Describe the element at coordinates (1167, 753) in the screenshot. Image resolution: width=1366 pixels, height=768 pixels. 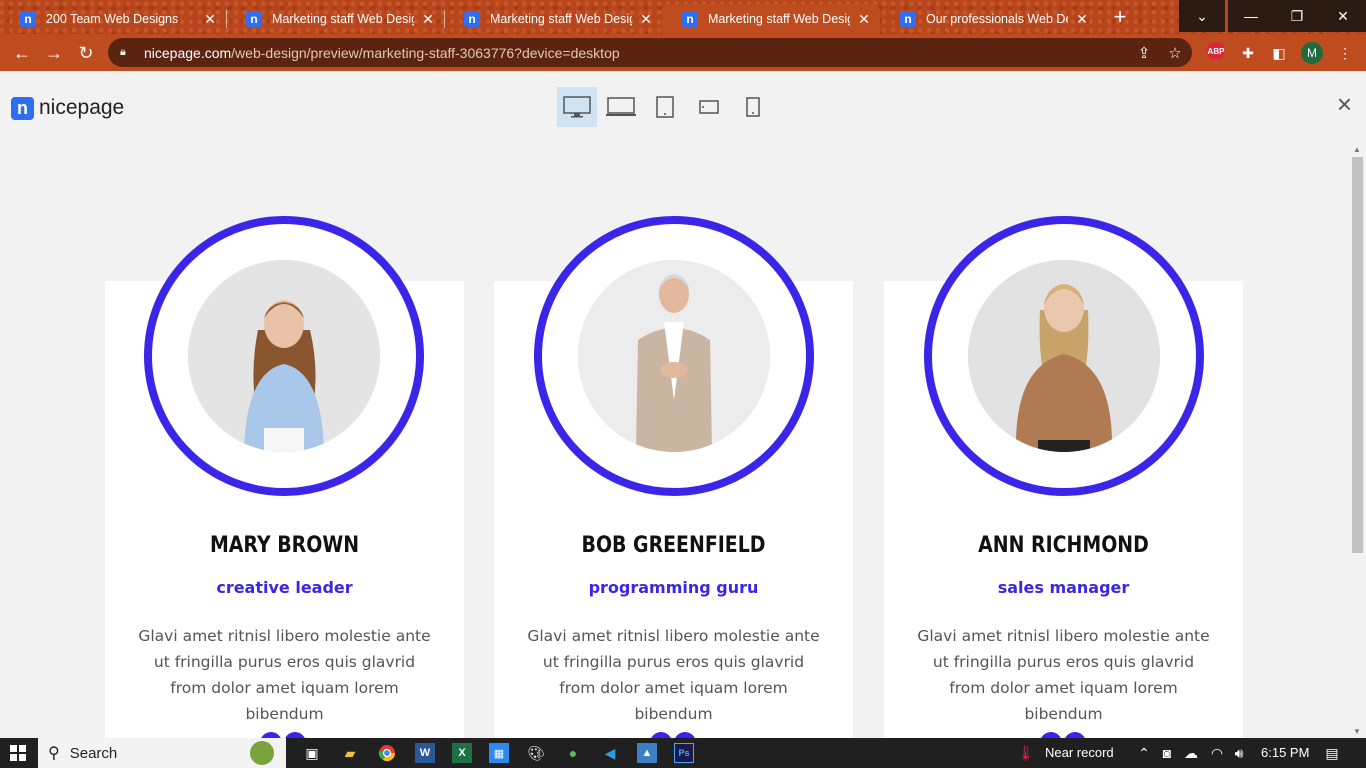
I see `meet-now-icon: ◙` at that location.